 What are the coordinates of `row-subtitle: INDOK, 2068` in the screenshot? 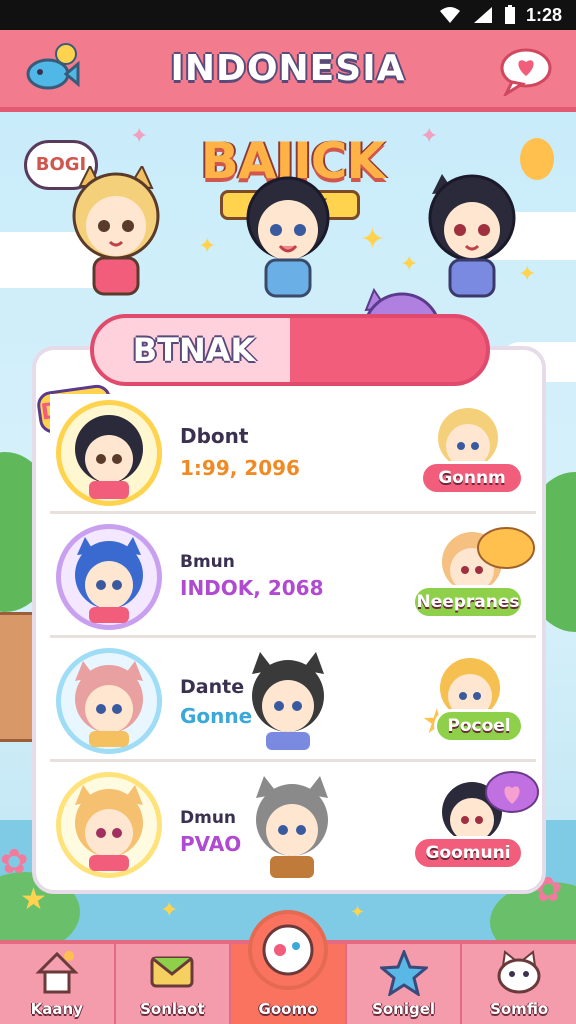 It's located at (252, 588).